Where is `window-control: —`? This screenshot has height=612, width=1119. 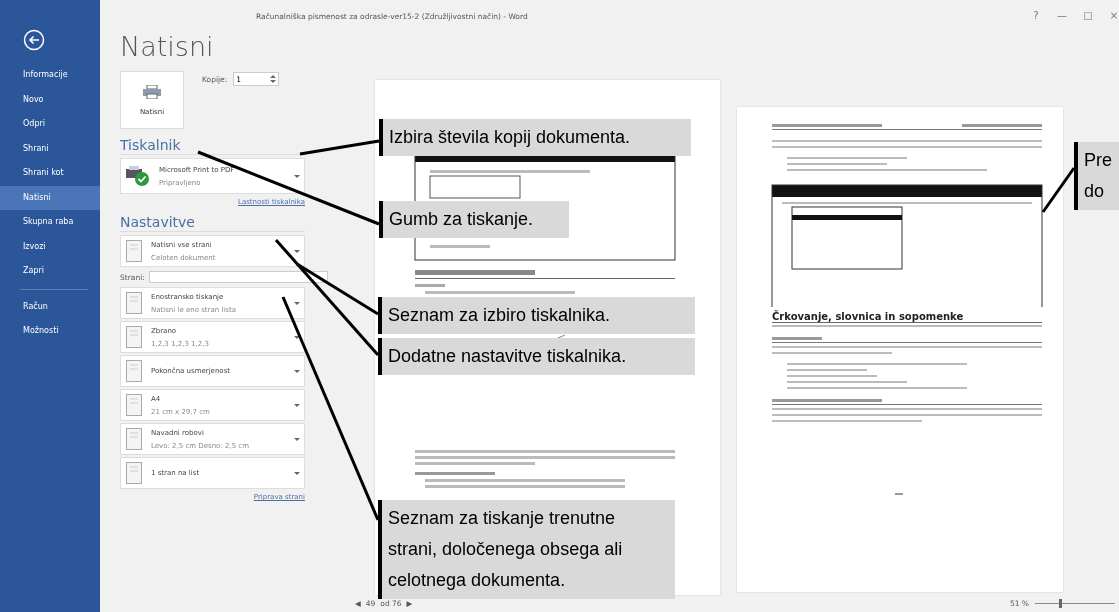
window-control: — is located at coordinates (1062, 15).